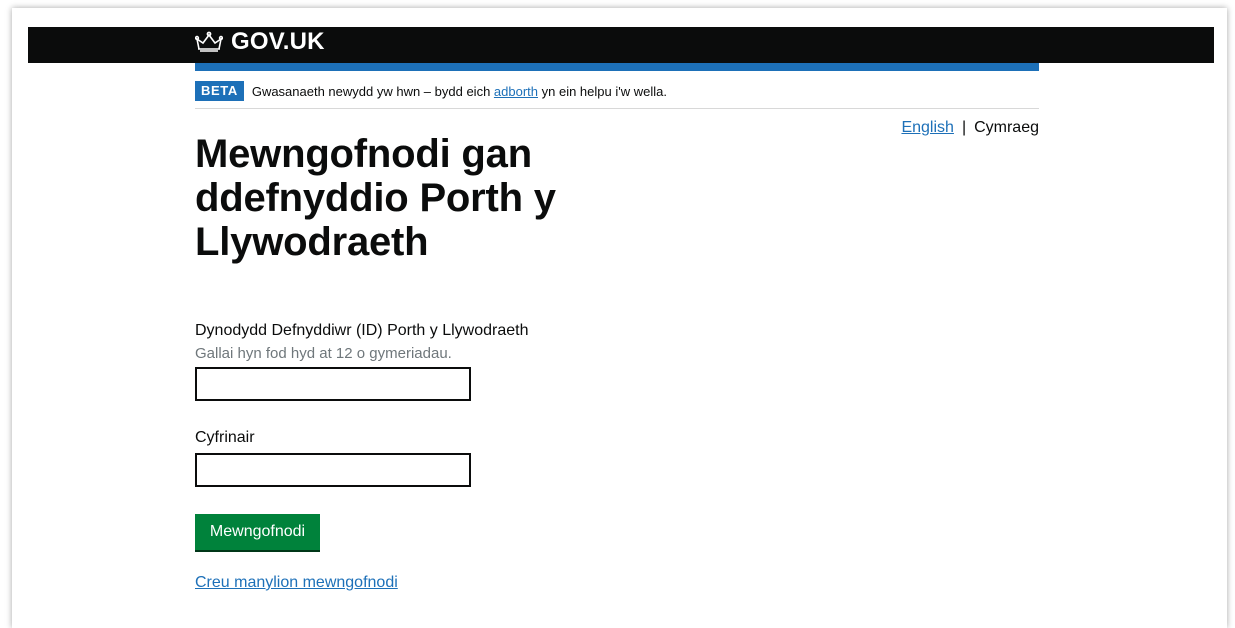  What do you see at coordinates (602, 91) in the screenshot?
I see `phase-text-after: yn ein helpu i'w wella.` at bounding box center [602, 91].